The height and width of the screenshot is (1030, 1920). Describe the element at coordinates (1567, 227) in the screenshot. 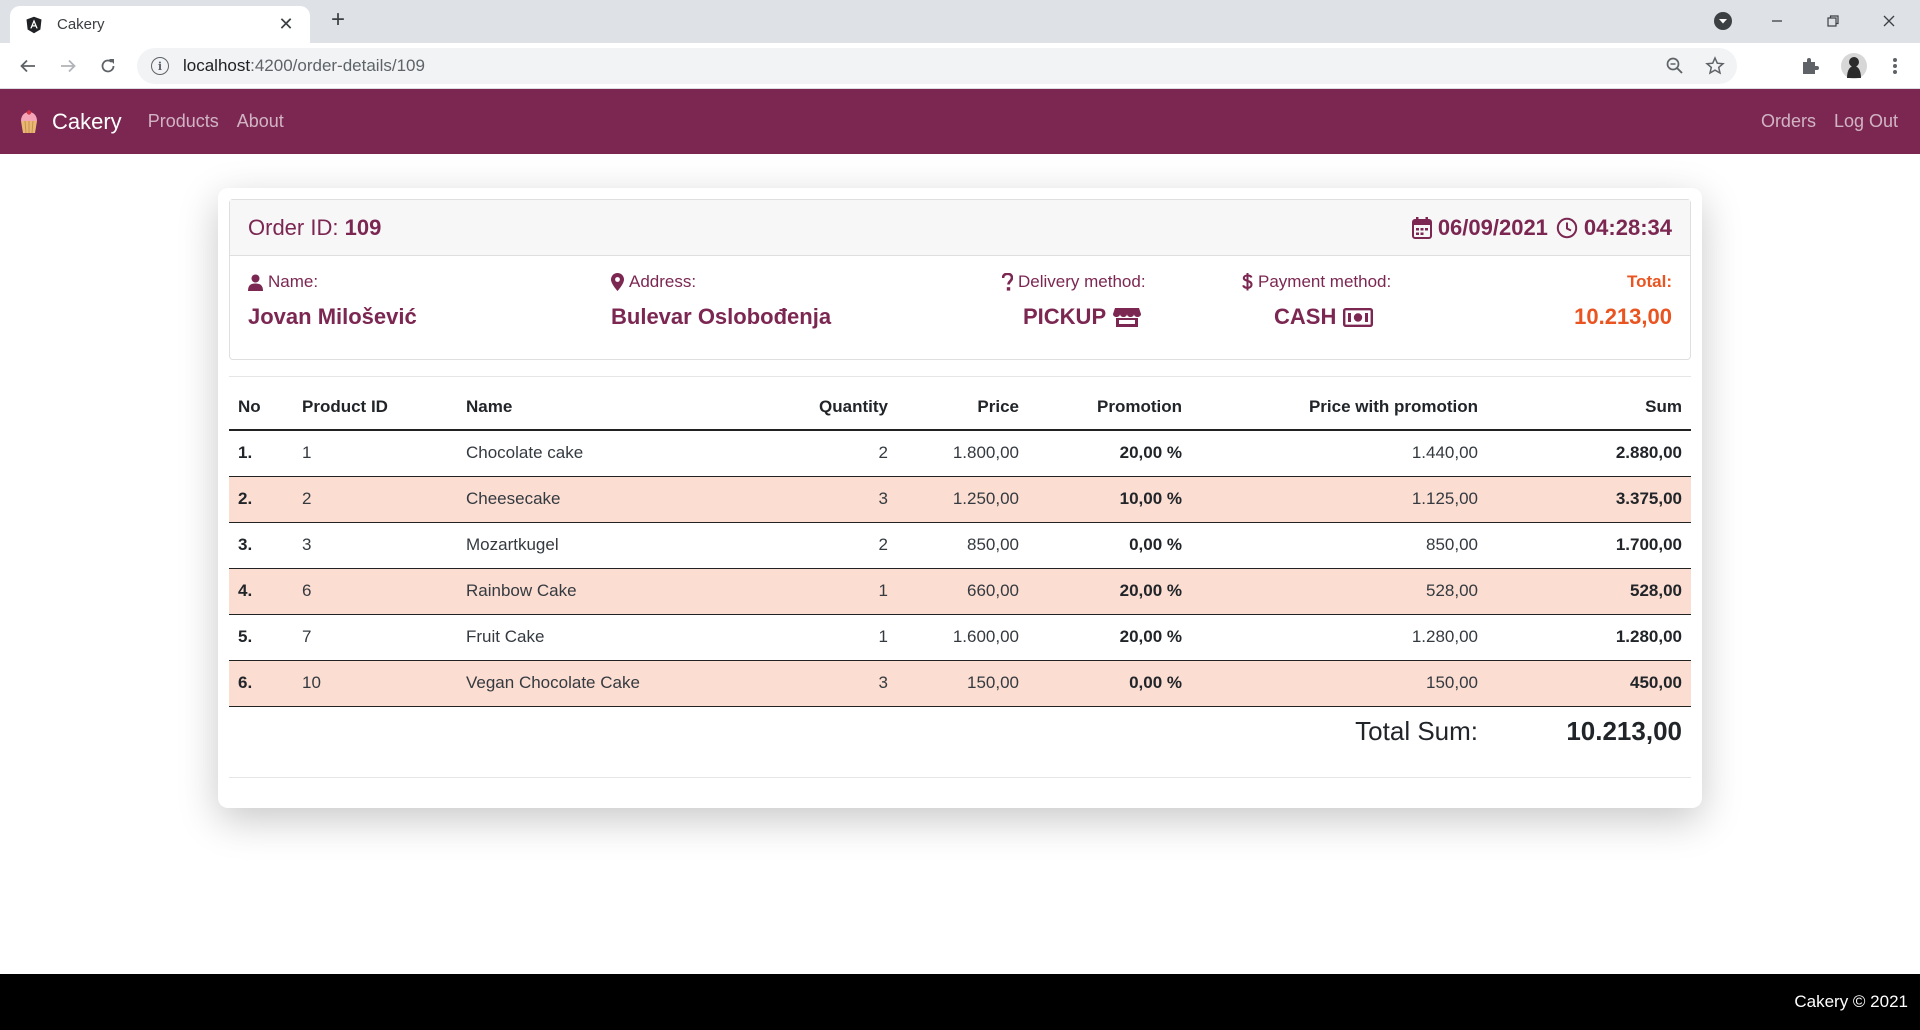

I see `clock-icon` at that location.